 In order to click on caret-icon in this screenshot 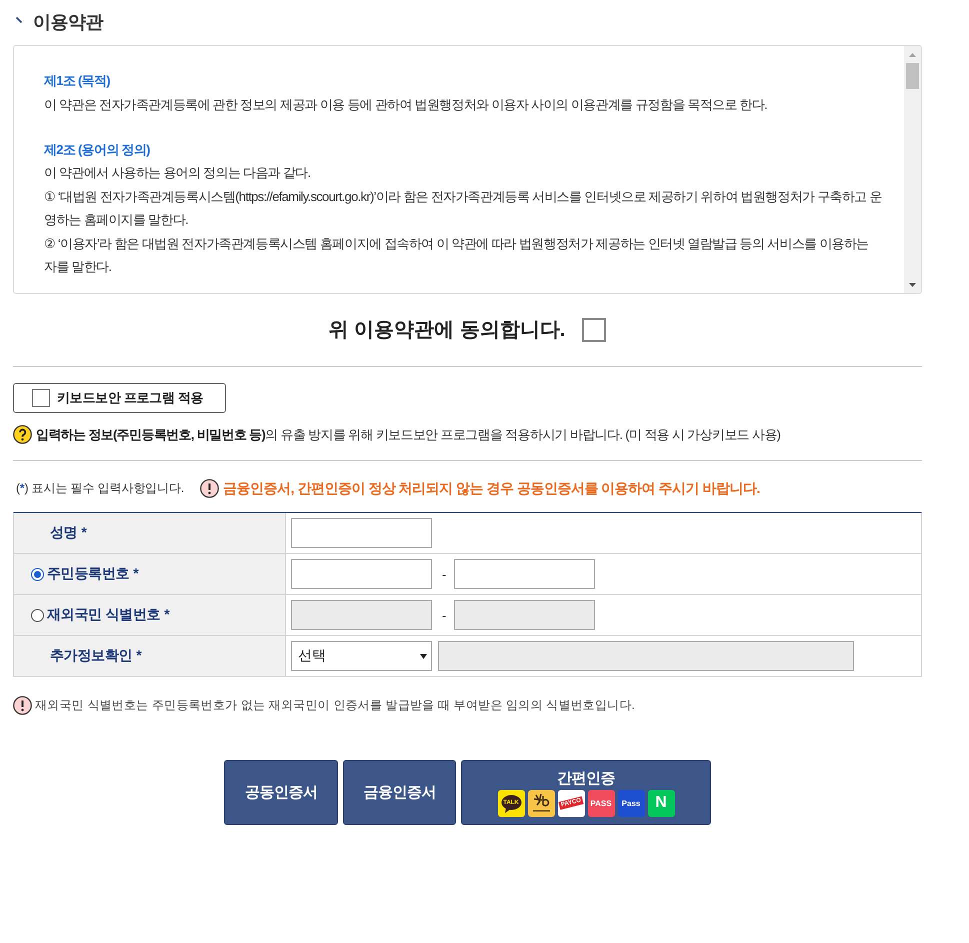, I will do `click(423, 656)`.